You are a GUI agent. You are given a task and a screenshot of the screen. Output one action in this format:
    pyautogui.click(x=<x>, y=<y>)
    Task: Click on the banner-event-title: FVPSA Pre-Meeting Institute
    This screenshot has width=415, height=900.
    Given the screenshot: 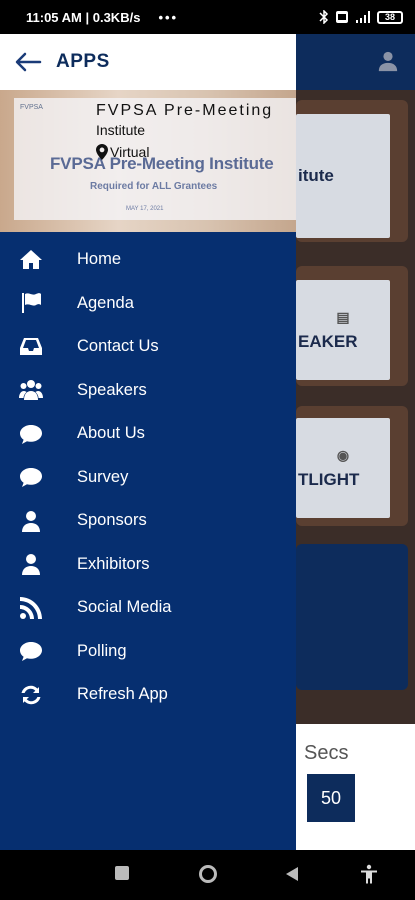 What is the action you would take?
    pyautogui.click(x=162, y=163)
    